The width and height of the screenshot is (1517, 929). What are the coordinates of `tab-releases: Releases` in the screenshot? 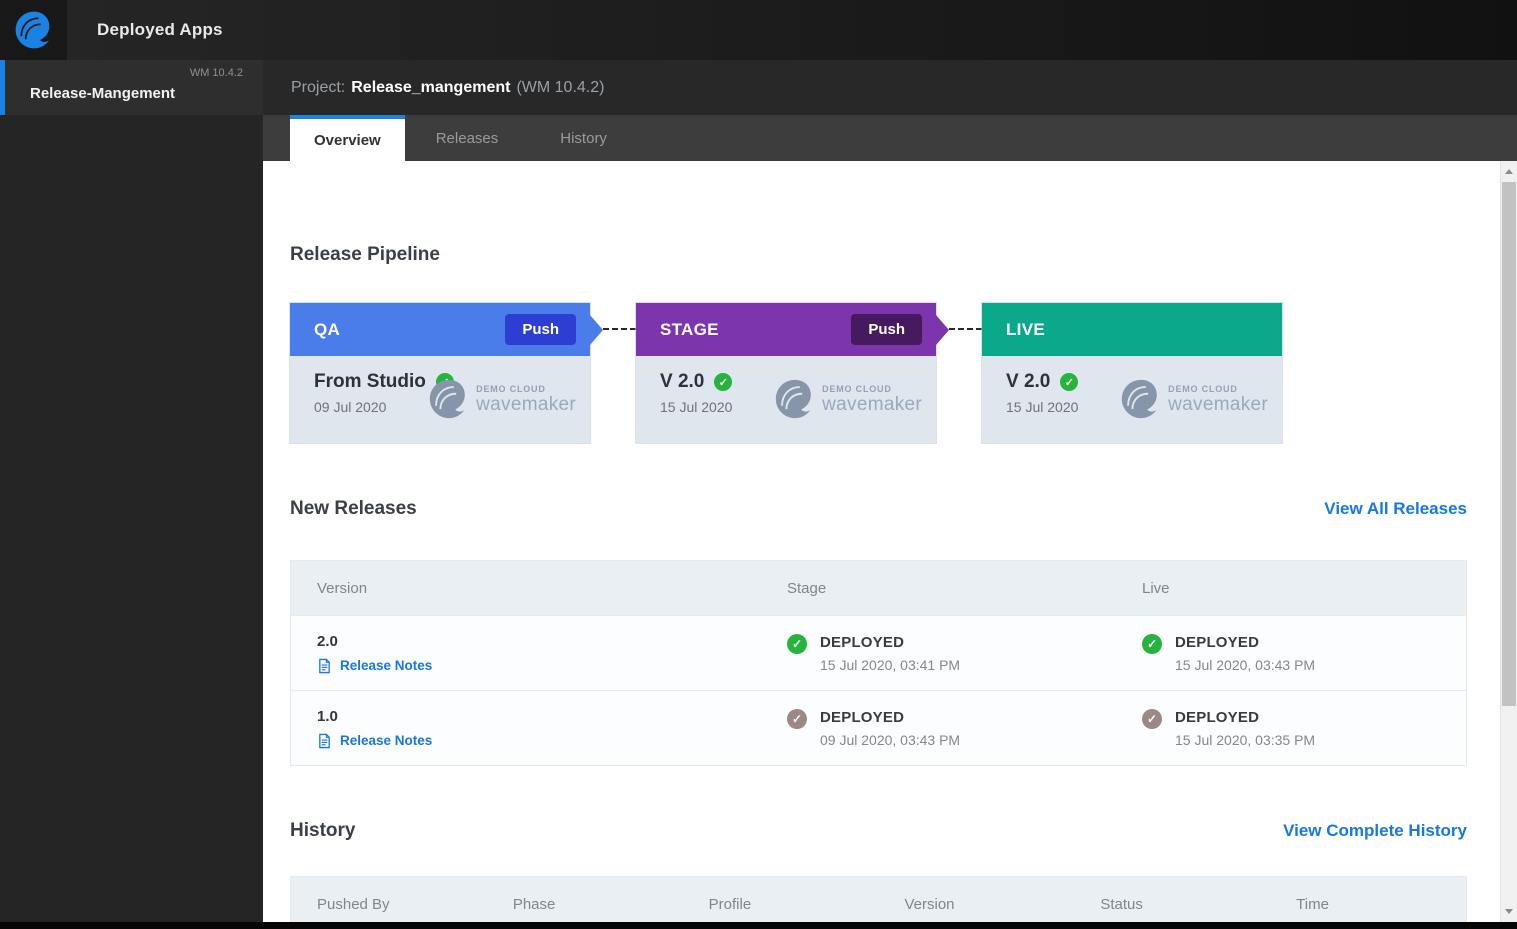 It's located at (467, 138).